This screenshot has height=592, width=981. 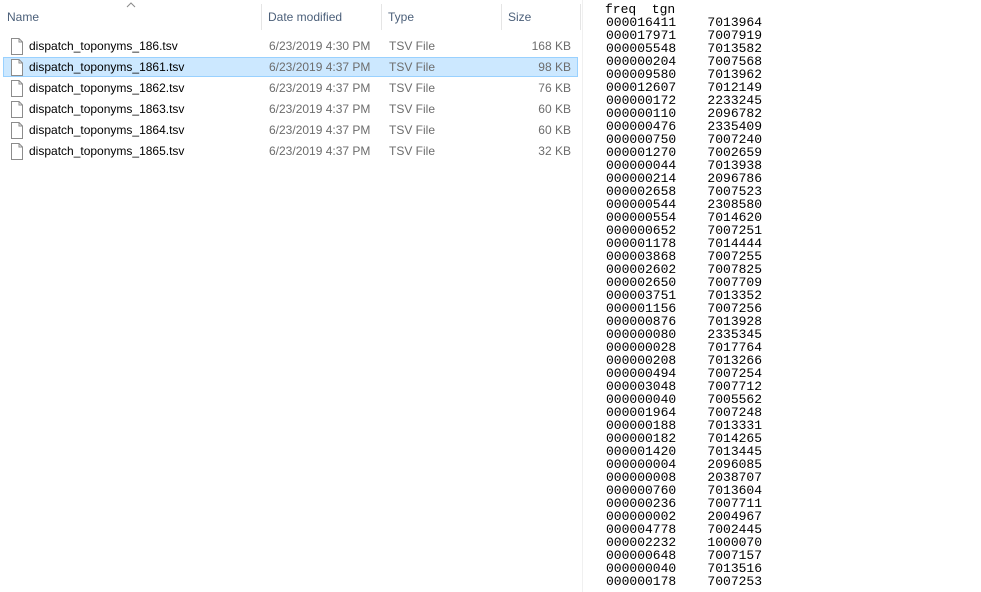 I want to click on file-name: dispatch_toponyms_1863.tsv, so click(x=107, y=109).